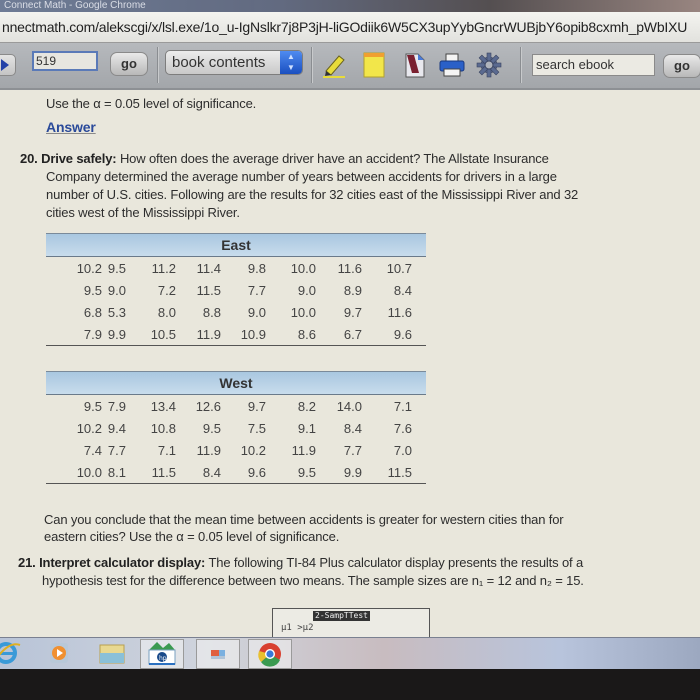  What do you see at coordinates (163, 428) in the screenshot?
I see `table-cell: 10.8` at bounding box center [163, 428].